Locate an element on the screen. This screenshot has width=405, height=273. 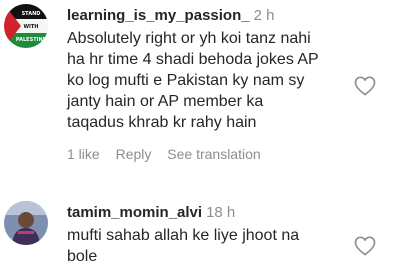
comment-meta: learning_is_my_passion_ 2 h is located at coordinates (207, 16).